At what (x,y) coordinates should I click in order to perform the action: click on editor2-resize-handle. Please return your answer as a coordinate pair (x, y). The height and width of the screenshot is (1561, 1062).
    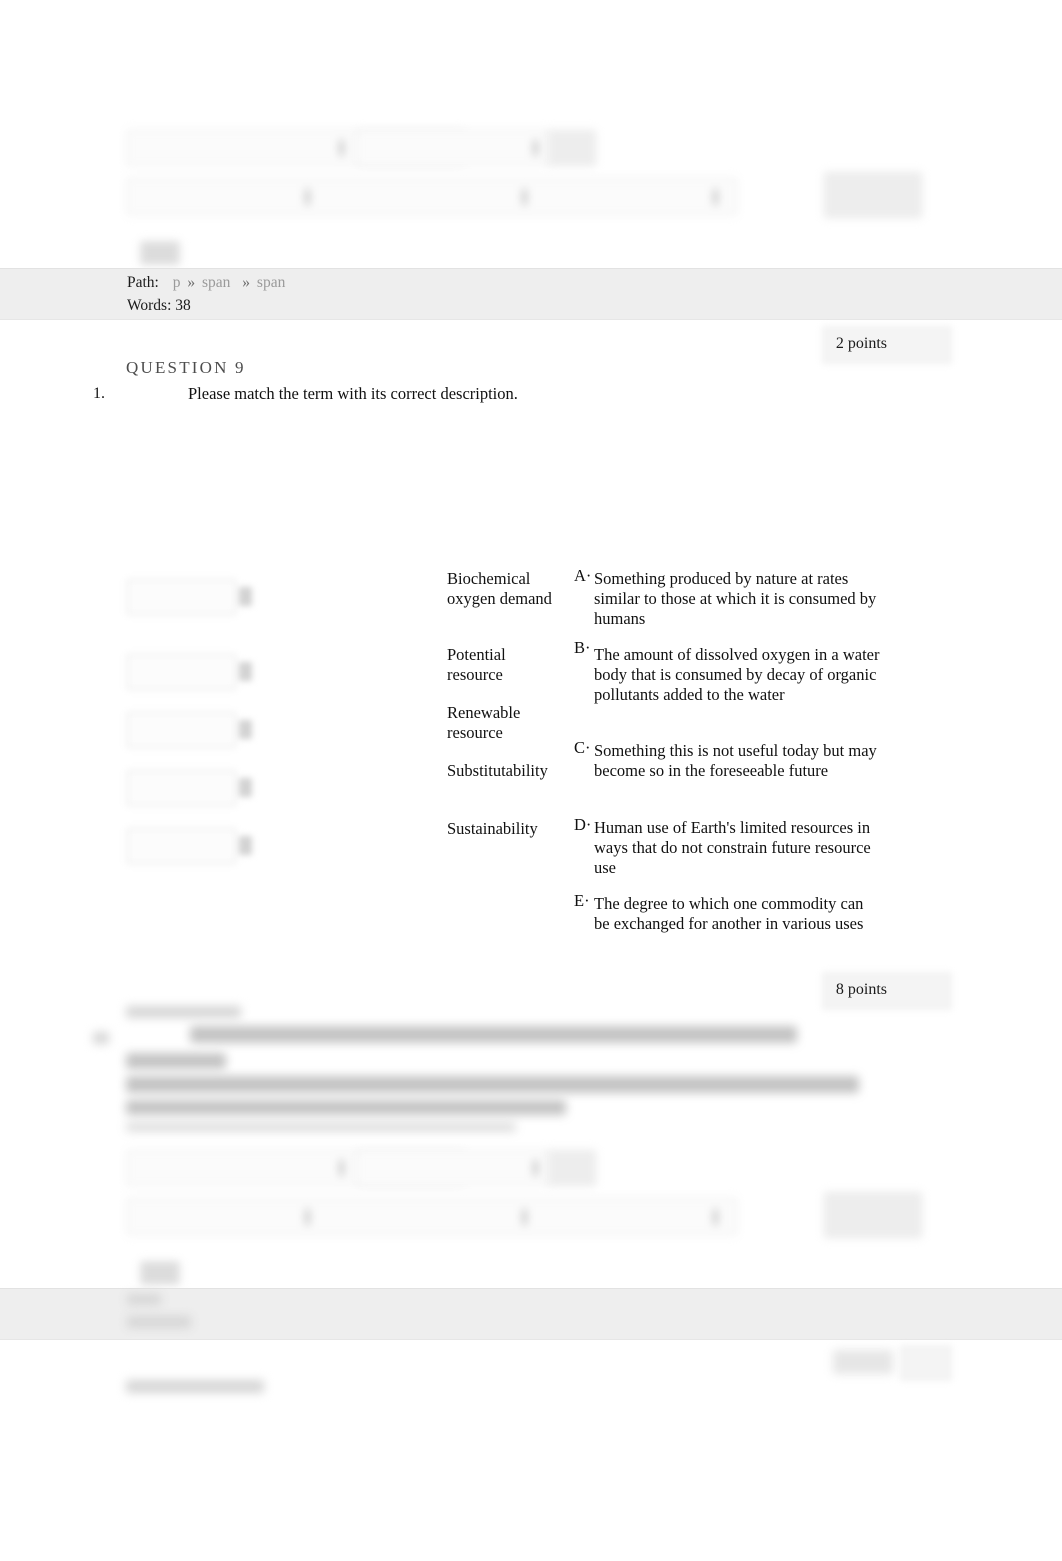
    Looking at the image, I should click on (160, 1273).